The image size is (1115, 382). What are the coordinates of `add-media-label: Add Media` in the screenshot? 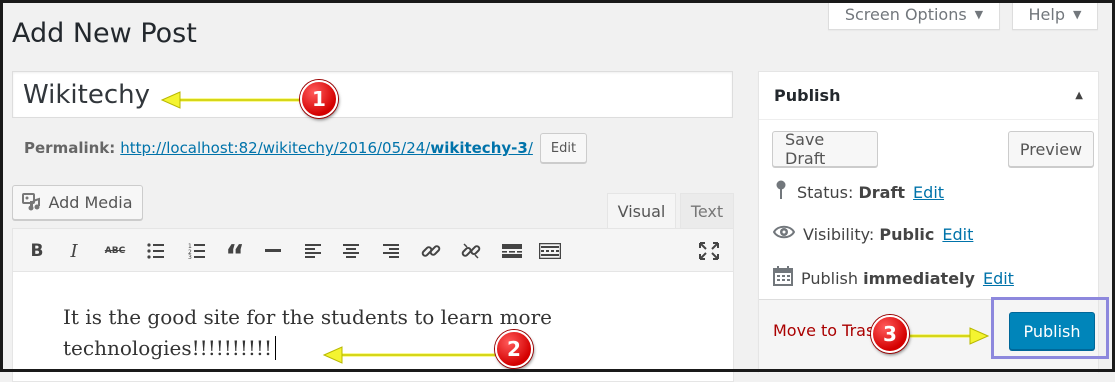 It's located at (90, 202).